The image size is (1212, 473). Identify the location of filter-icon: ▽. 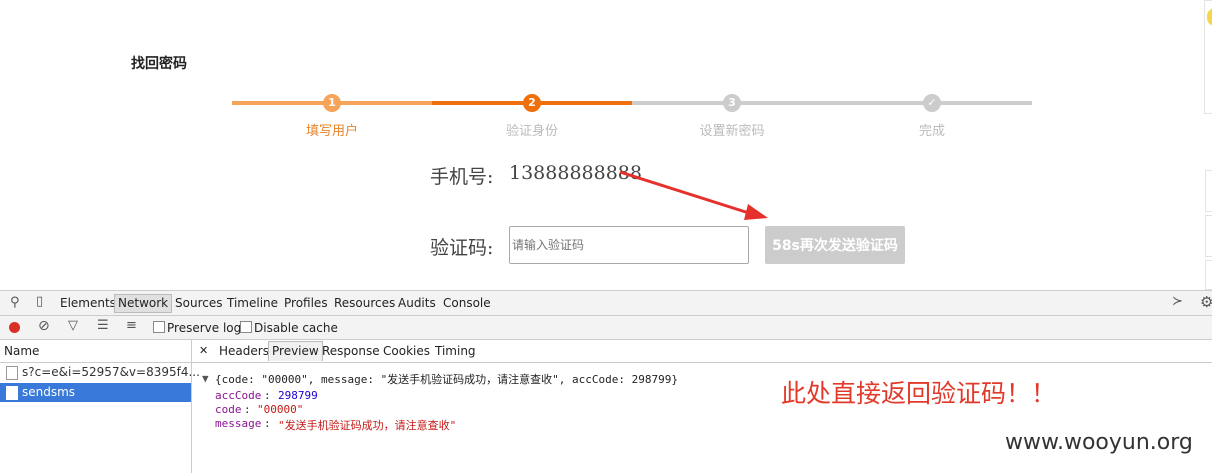
(73, 325).